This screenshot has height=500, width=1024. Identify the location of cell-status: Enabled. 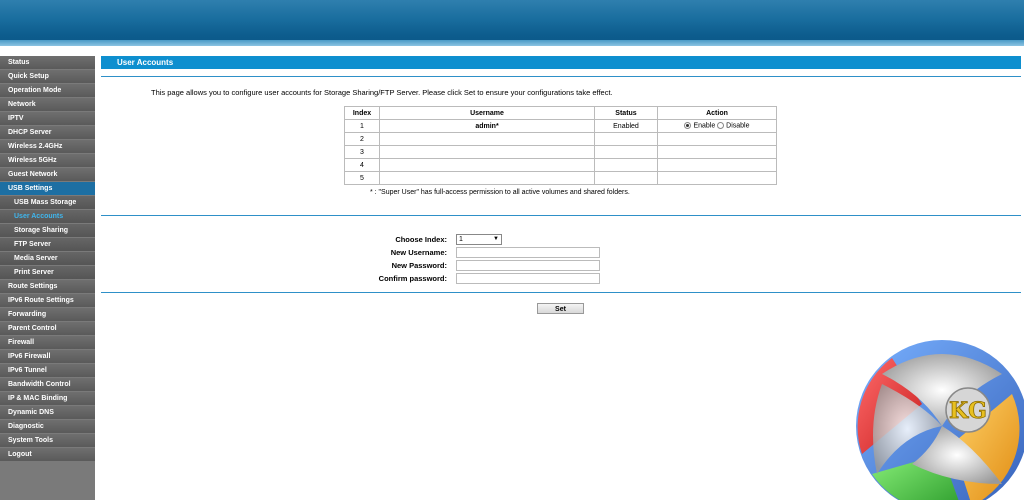
(626, 126).